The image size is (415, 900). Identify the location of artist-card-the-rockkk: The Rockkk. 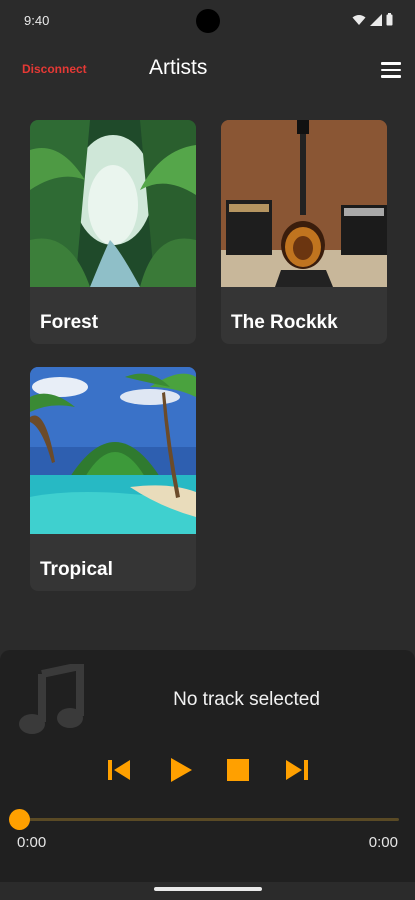
(304, 232).